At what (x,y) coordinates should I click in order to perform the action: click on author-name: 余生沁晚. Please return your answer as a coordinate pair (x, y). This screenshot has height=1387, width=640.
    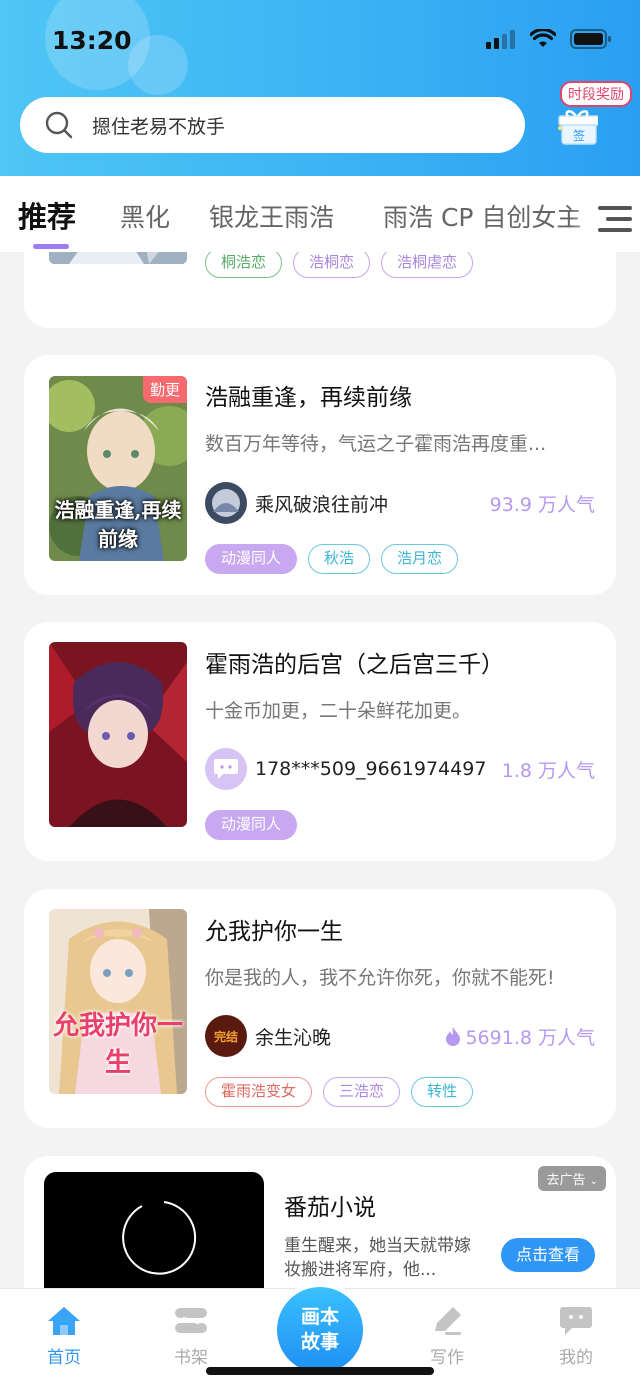
    Looking at the image, I should click on (293, 1036).